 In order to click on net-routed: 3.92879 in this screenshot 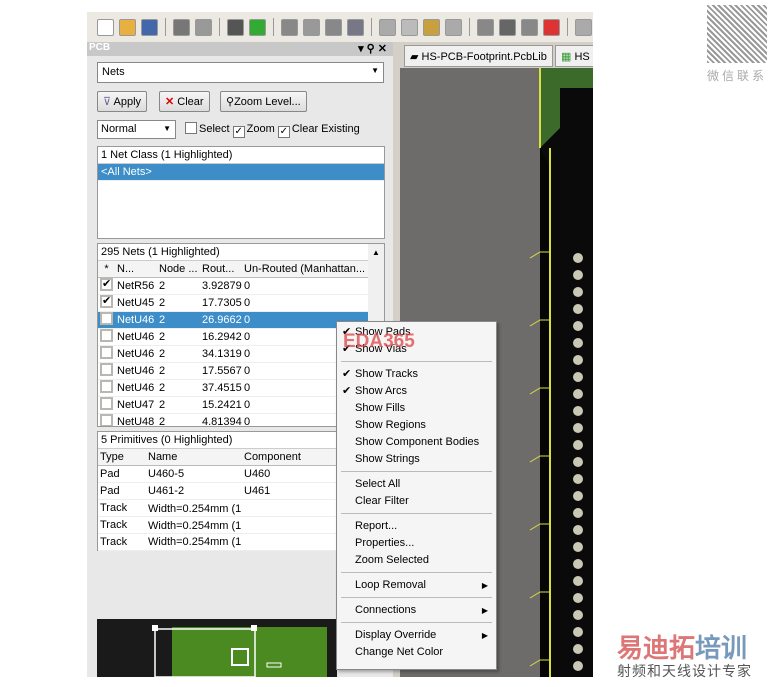, I will do `click(222, 286)`.